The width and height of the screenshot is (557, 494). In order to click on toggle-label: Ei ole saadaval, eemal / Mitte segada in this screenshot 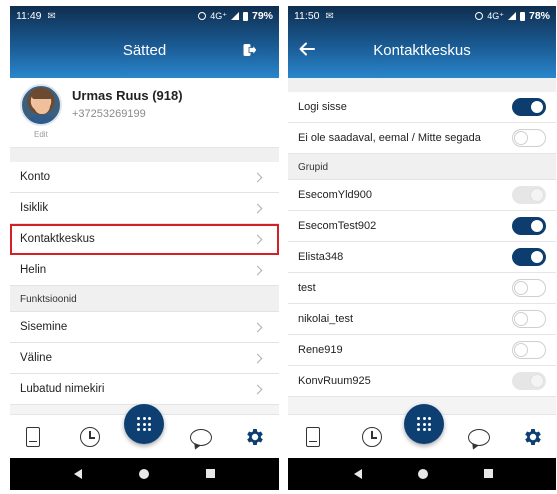, I will do `click(389, 138)`.